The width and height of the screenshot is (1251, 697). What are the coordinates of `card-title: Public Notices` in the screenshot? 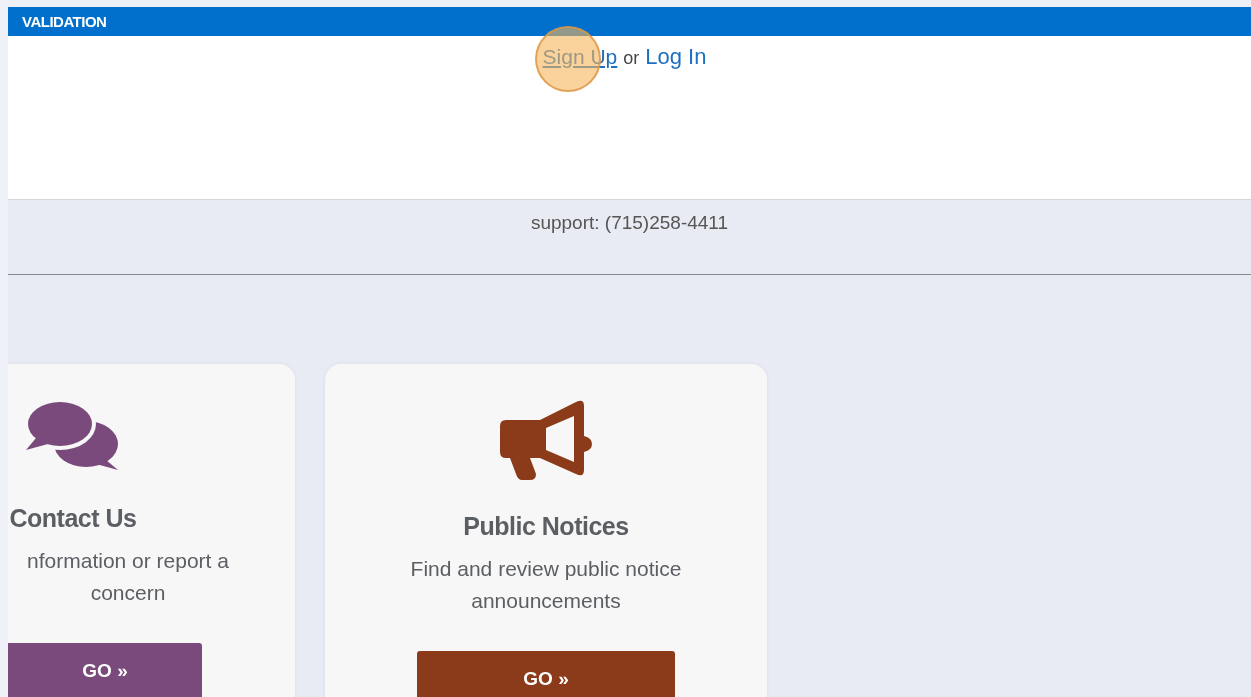 It's located at (546, 526).